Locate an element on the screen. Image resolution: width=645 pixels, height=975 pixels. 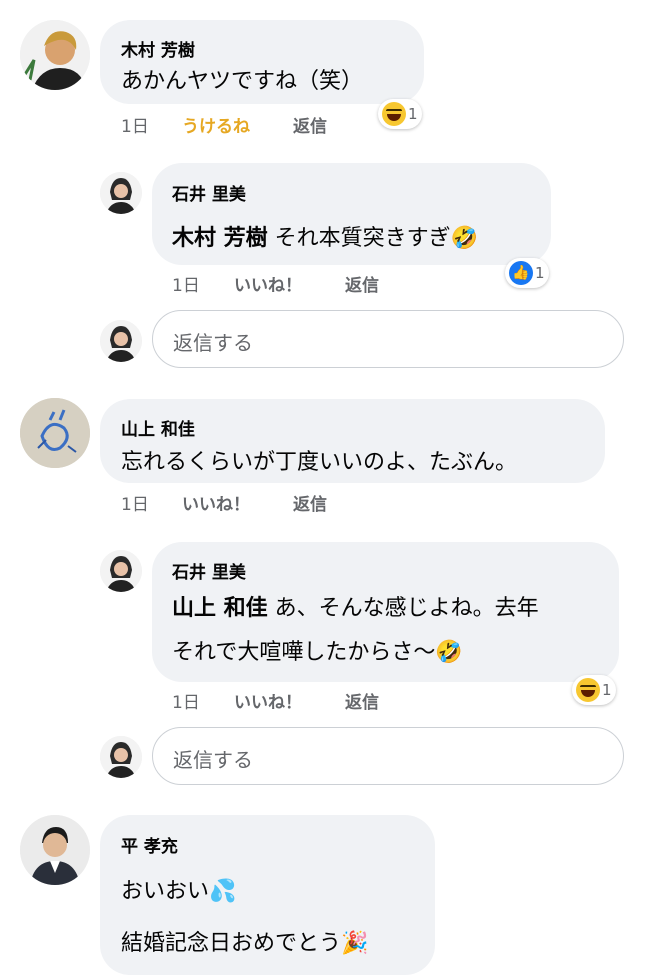
commenter-name: 平 孝充 is located at coordinates (149, 844).